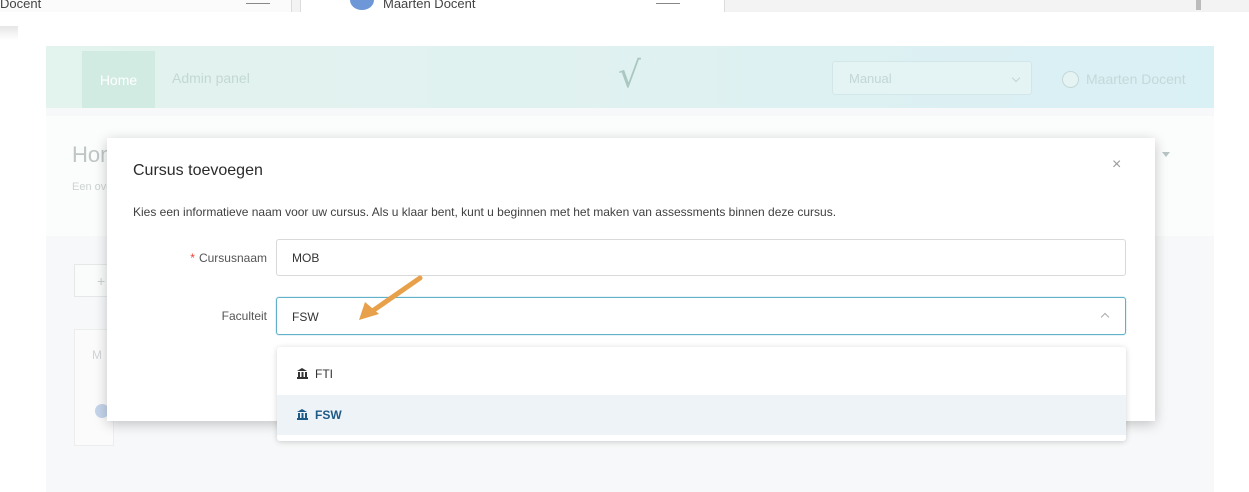 The height and width of the screenshot is (492, 1249). I want to click on faculty-option-label: FTI, so click(324, 374).